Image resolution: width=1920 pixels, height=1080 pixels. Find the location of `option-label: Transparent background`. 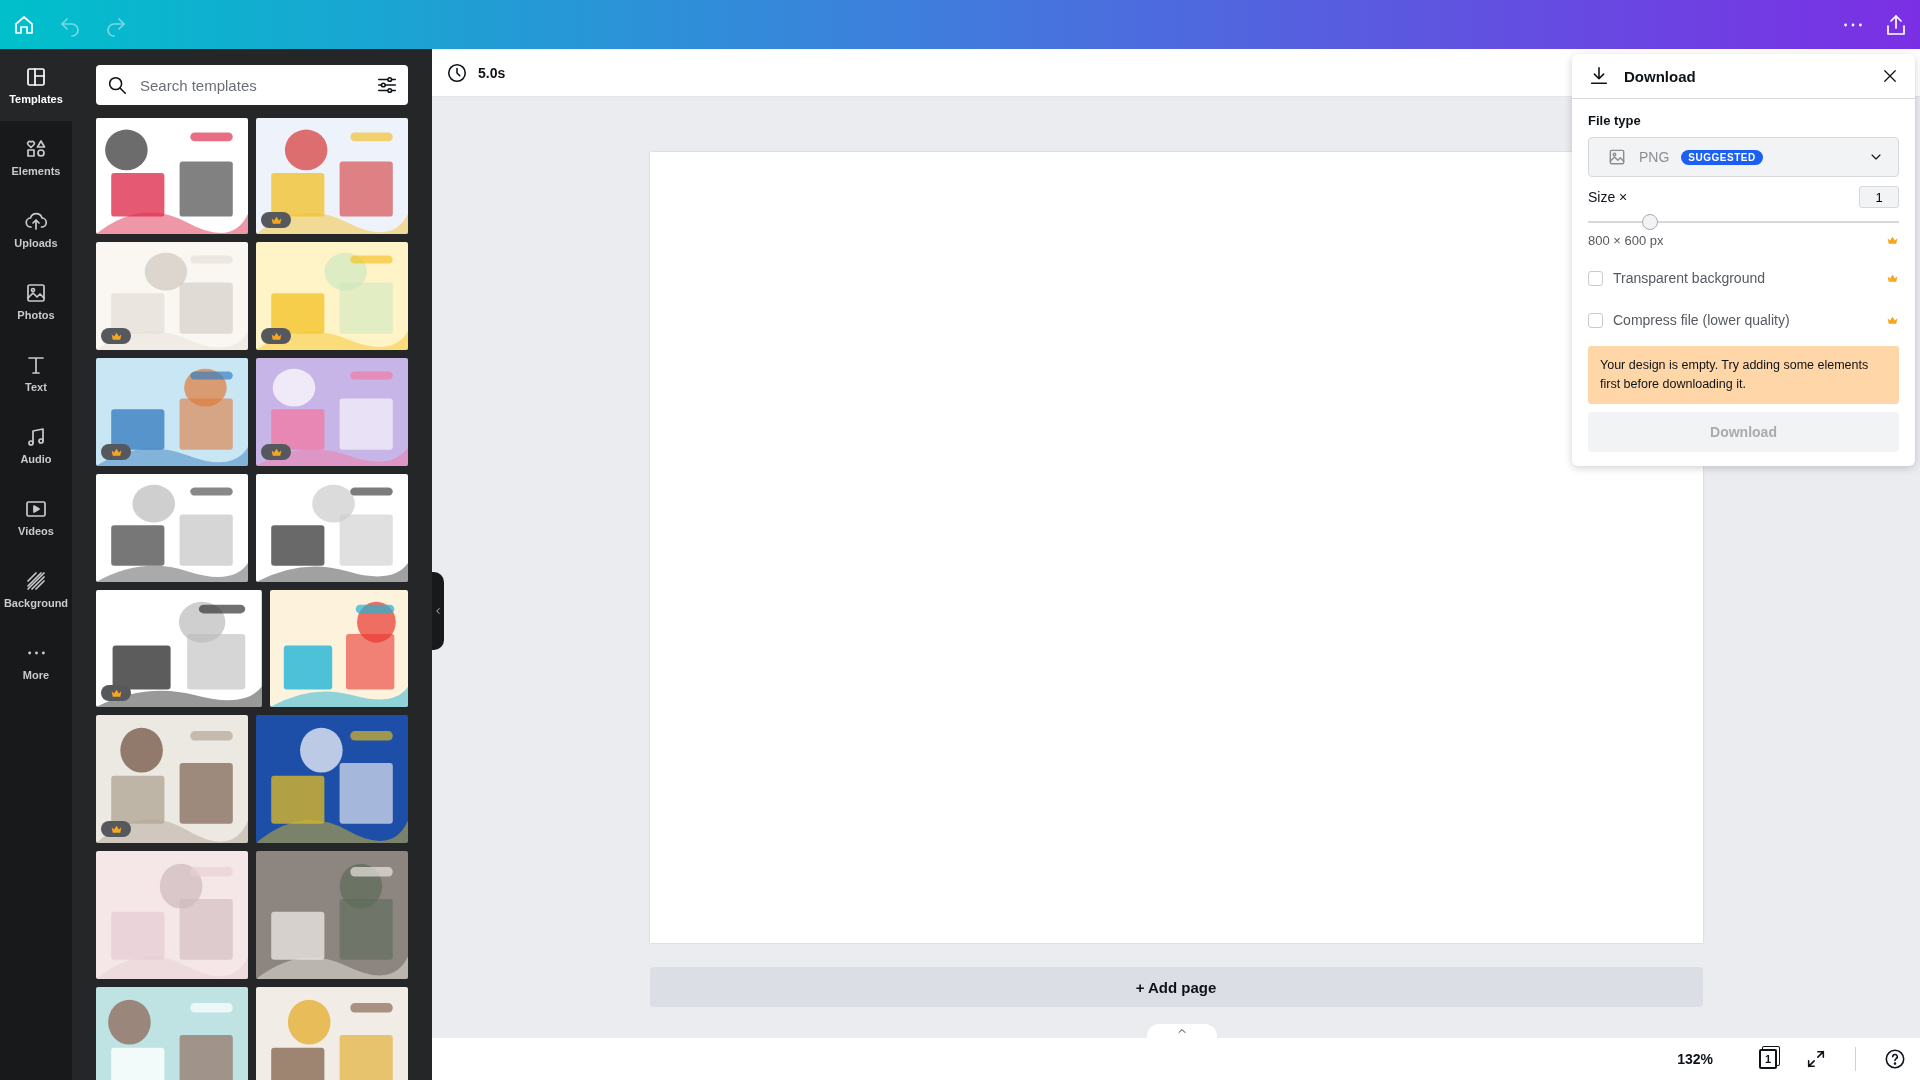

option-label: Transparent background is located at coordinates (1690, 278).